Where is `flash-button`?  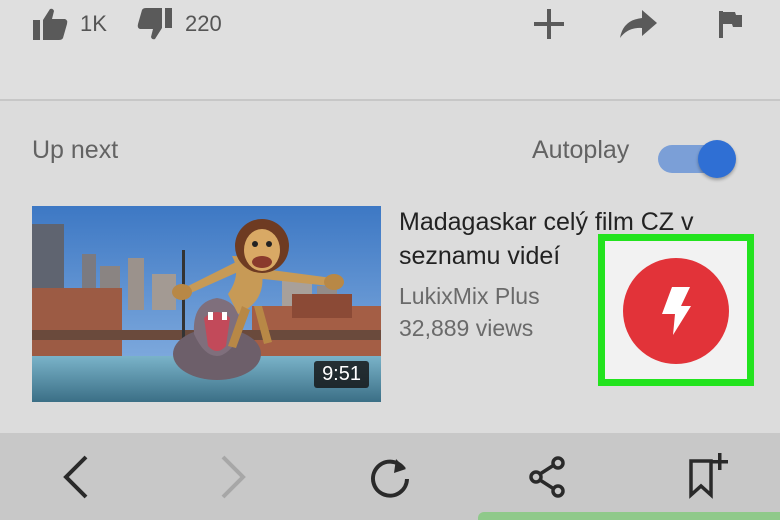
flash-button is located at coordinates (676, 311).